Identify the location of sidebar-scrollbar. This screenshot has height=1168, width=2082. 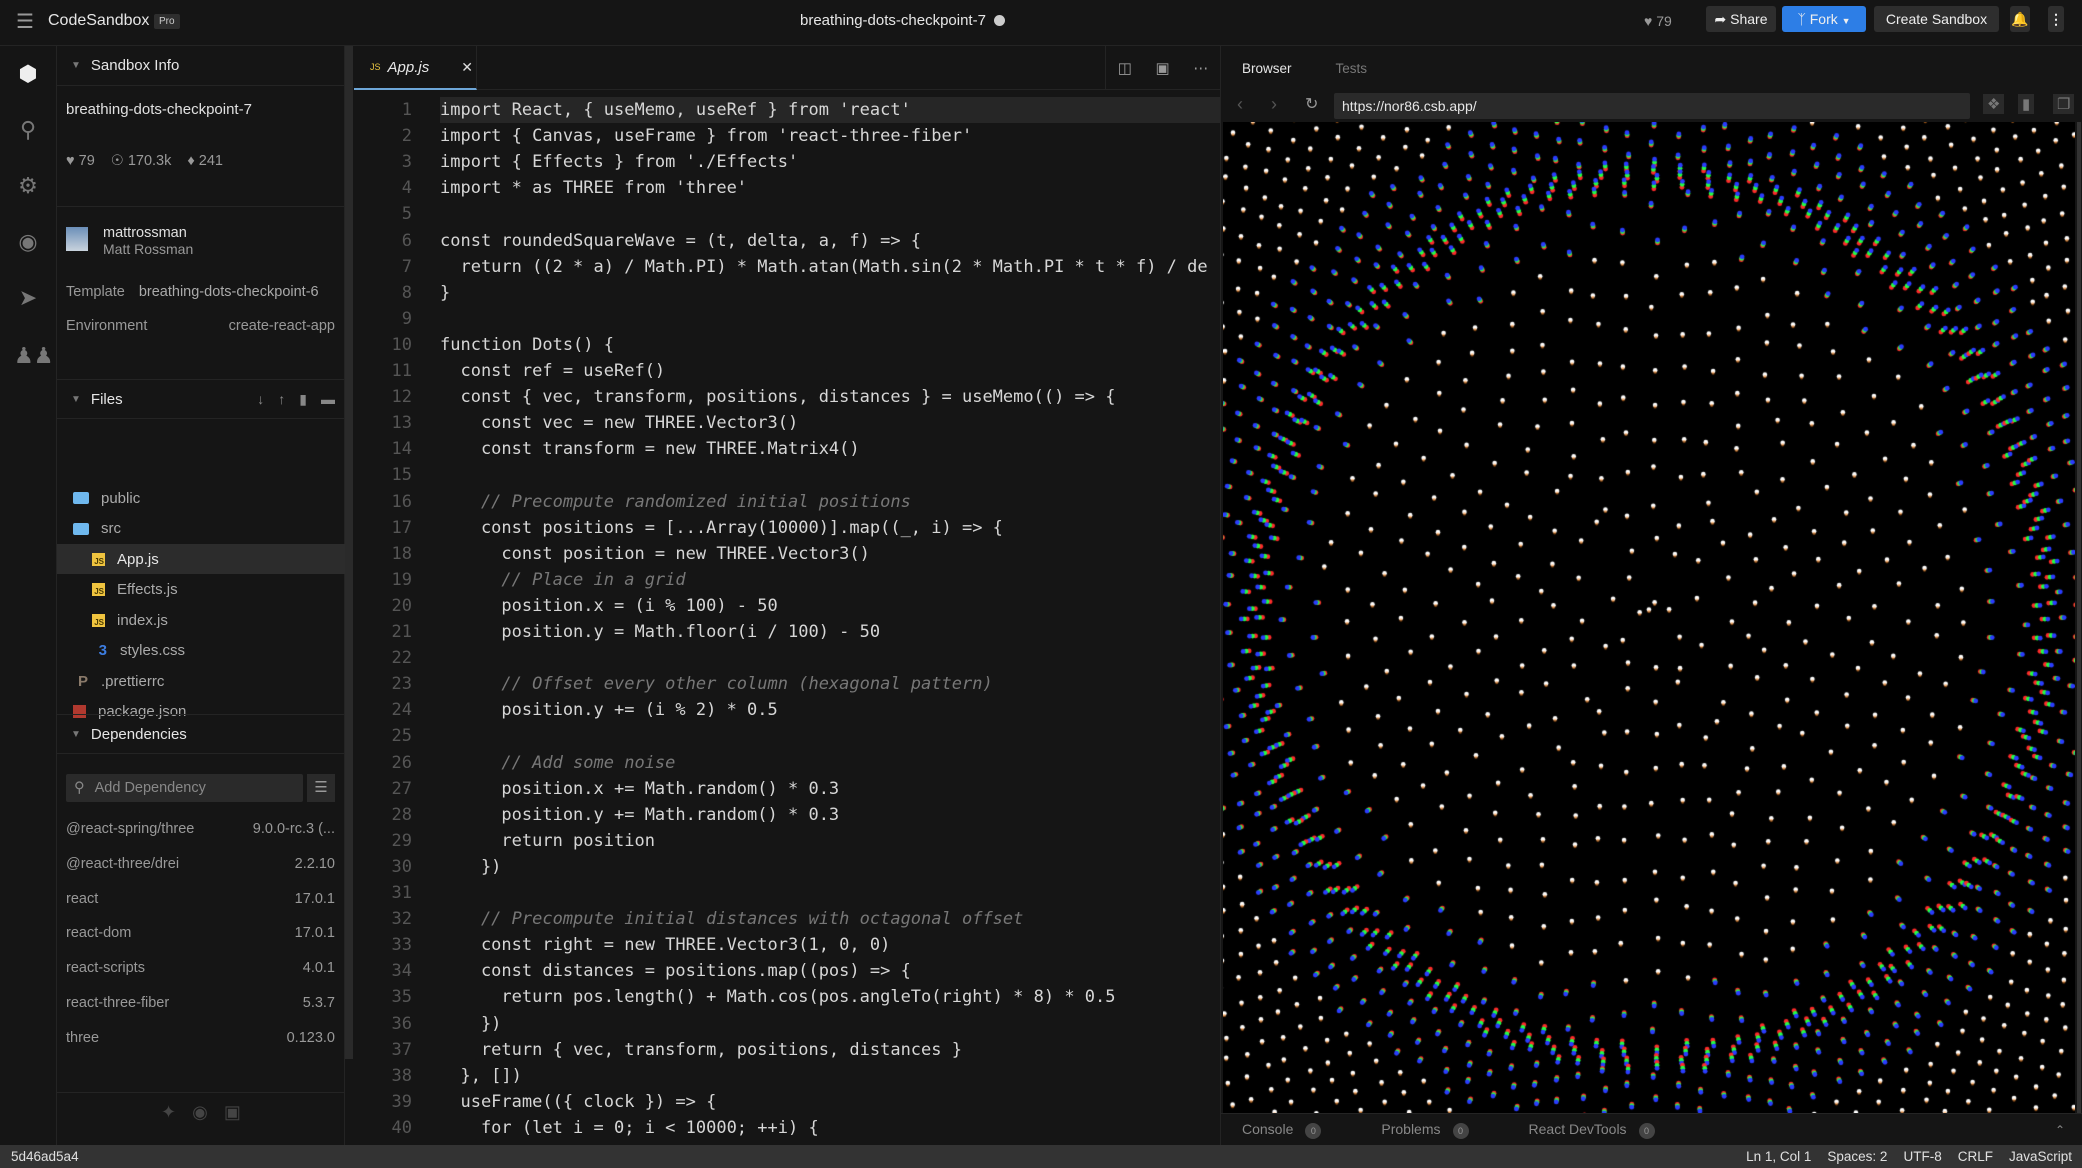
(349, 552).